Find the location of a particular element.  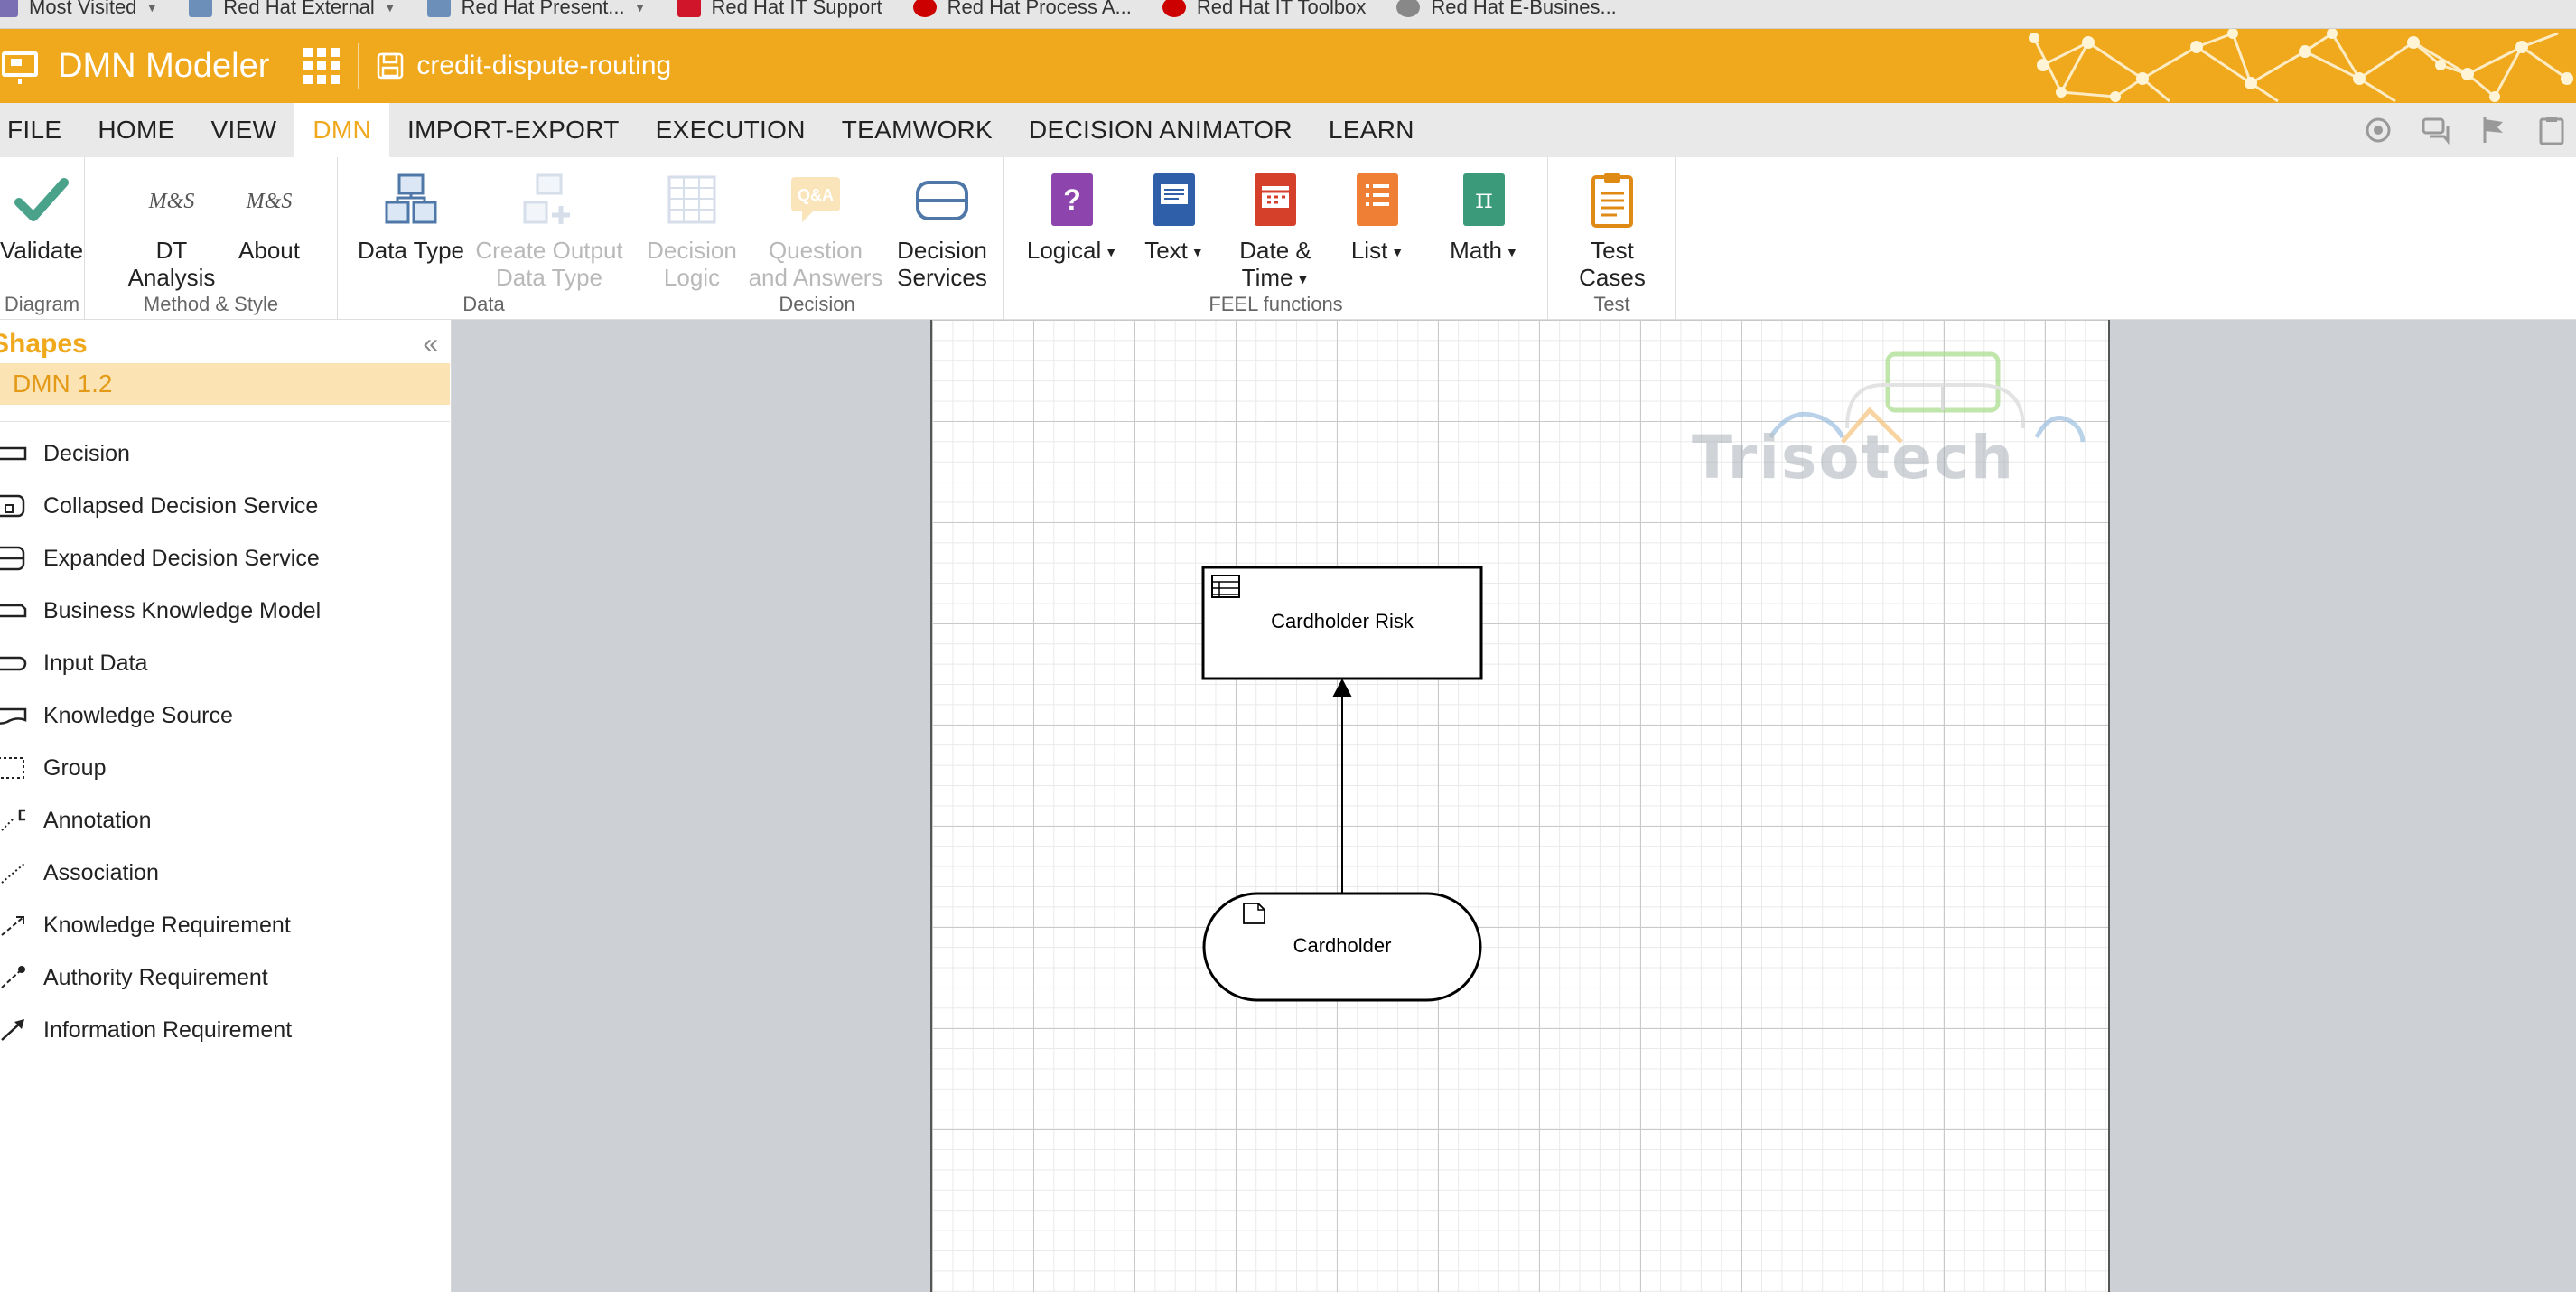

shape-knowledge-requirement: Knowledge Requirement is located at coordinates (145, 925).